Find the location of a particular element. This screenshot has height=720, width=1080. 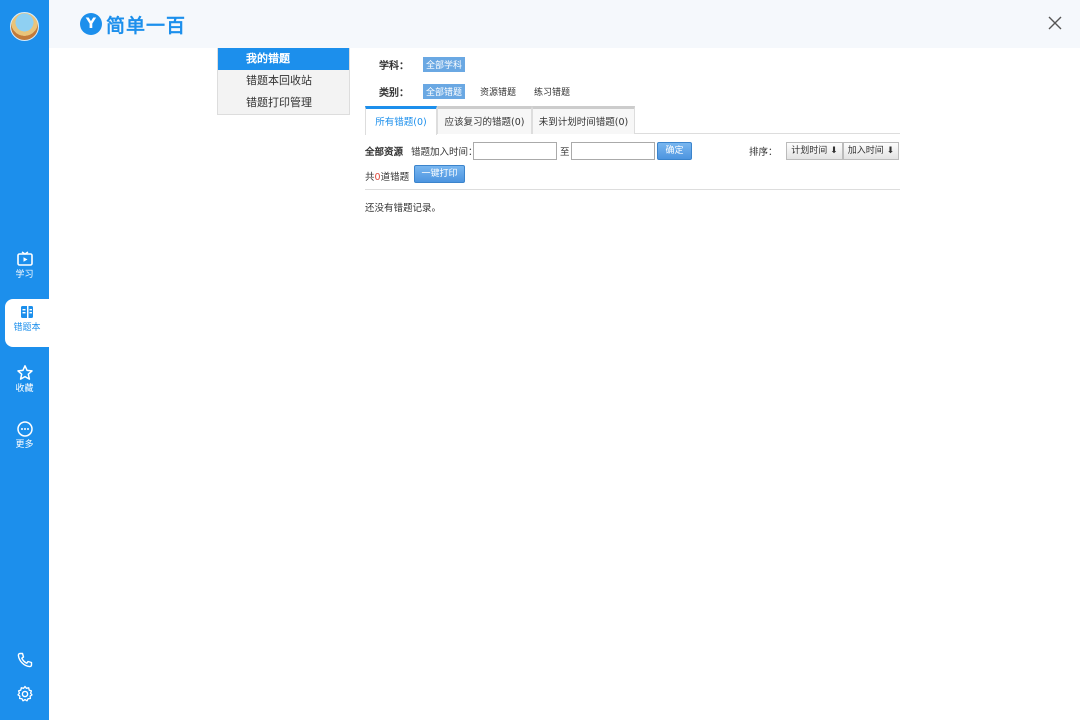

tab-review-due: 应该复习的错题(0) is located at coordinates (484, 120).